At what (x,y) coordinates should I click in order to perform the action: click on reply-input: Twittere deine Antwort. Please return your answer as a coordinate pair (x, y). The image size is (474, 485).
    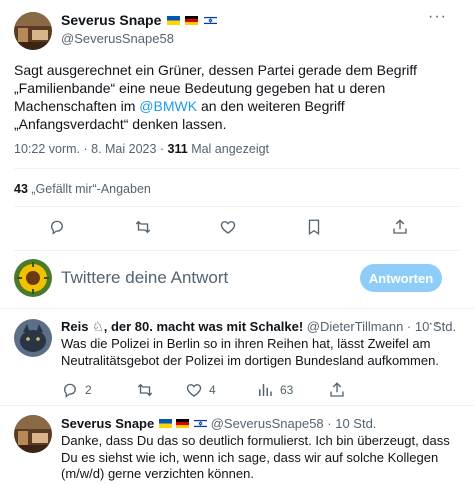
    Looking at the image, I should click on (144, 278).